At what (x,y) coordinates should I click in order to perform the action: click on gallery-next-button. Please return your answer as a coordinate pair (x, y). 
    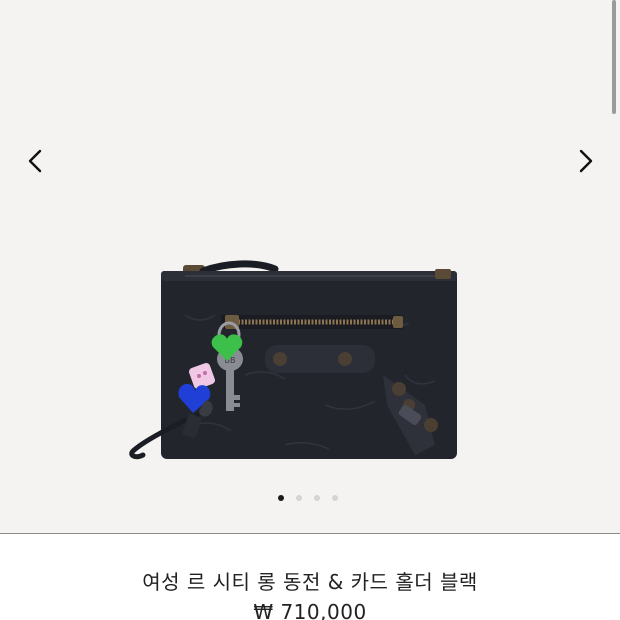
    Looking at the image, I should click on (586, 161).